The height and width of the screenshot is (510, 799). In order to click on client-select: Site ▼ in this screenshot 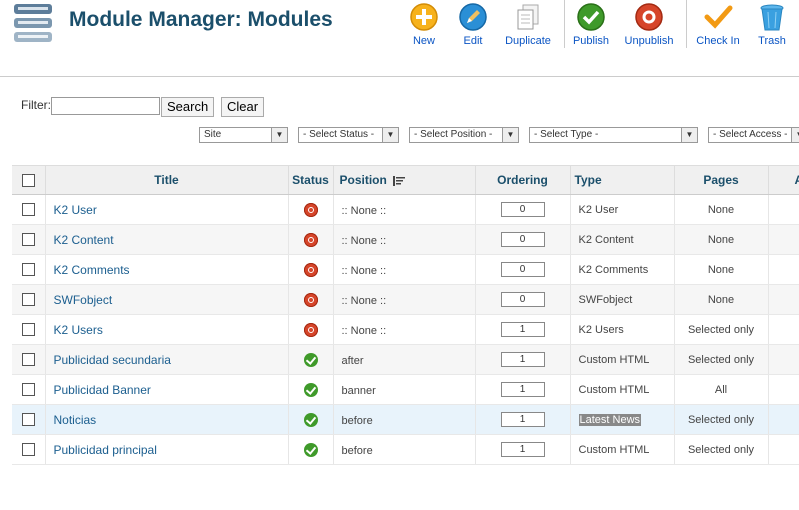, I will do `click(243, 135)`.